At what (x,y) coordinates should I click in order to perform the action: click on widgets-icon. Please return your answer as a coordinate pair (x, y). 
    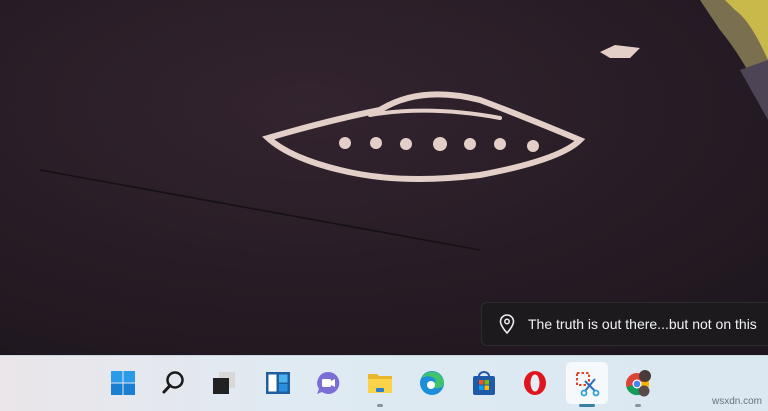
    Looking at the image, I should click on (278, 383).